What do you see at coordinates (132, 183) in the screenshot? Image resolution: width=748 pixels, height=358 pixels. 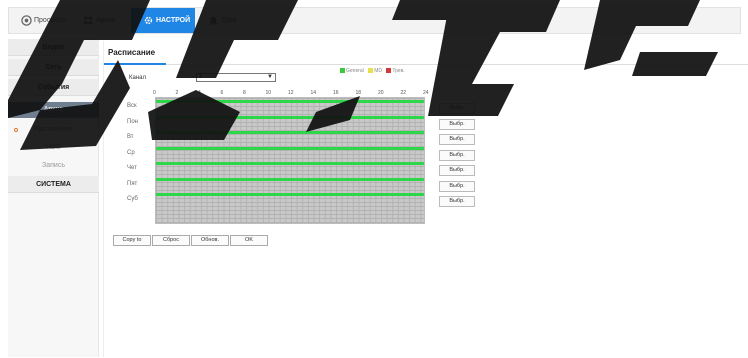 I see `day-label: Пят` at bounding box center [132, 183].